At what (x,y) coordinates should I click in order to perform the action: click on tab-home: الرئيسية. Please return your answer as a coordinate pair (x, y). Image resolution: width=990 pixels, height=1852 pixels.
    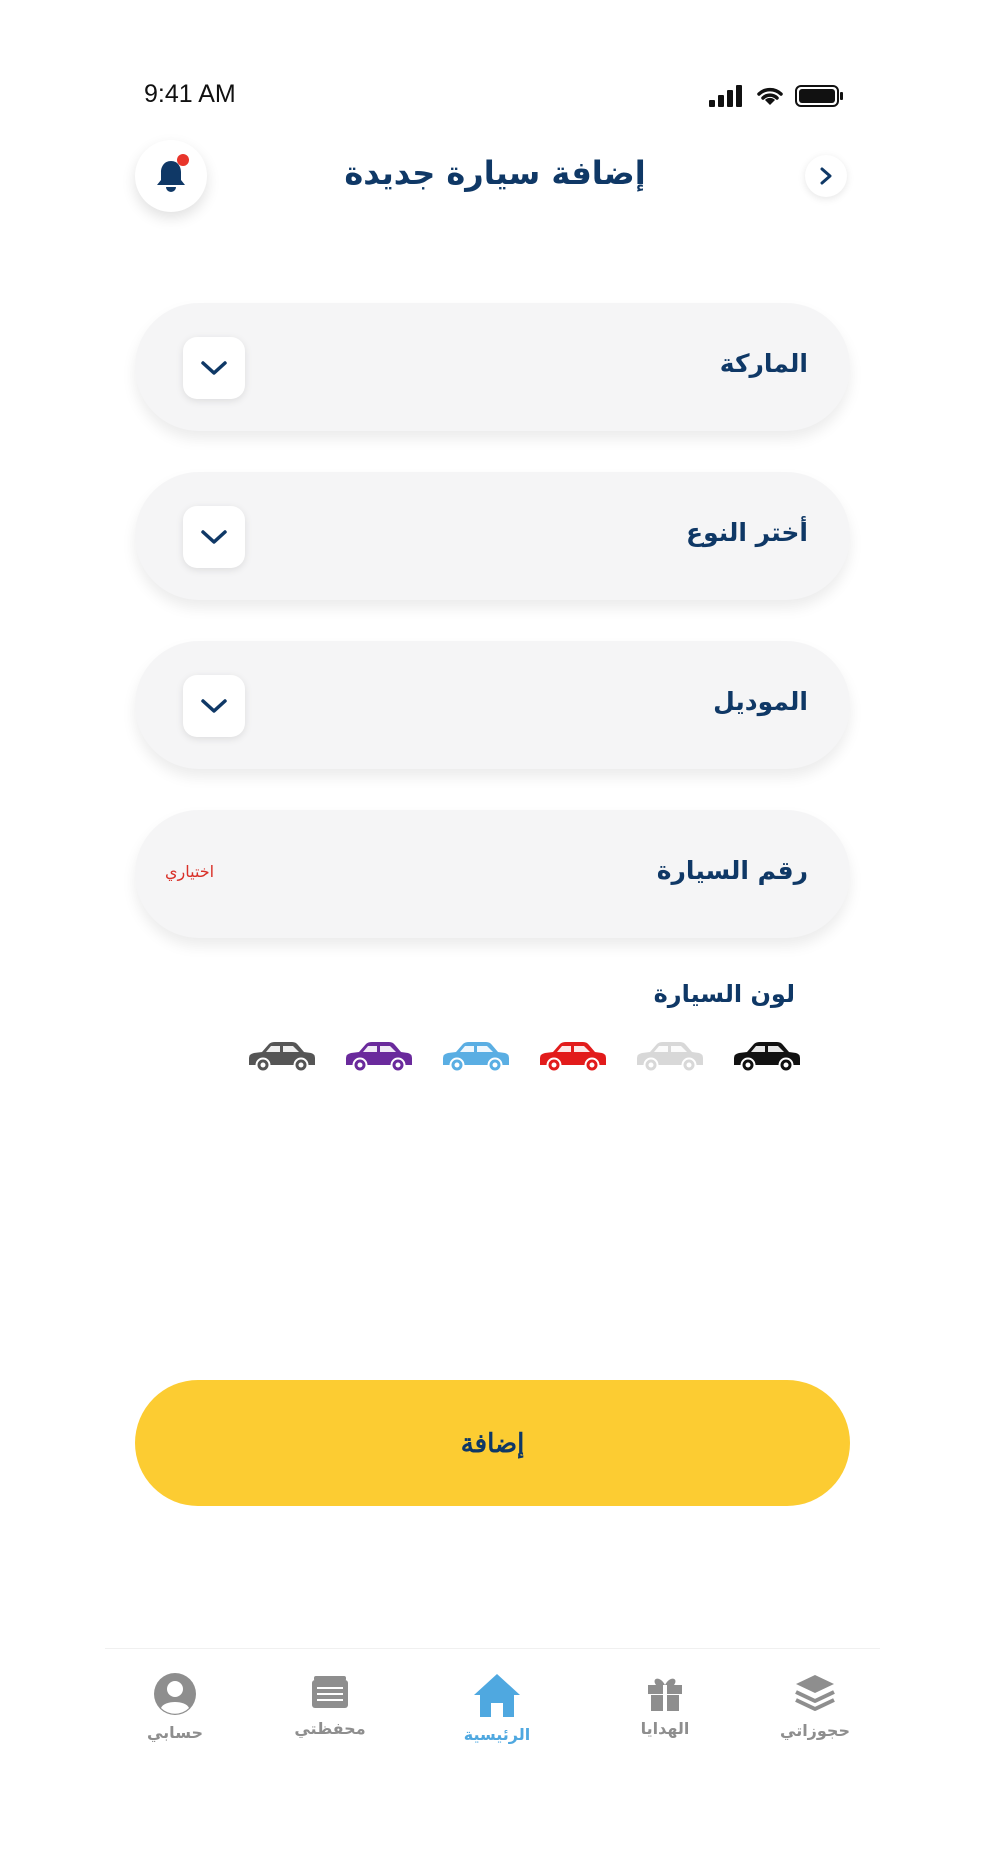
    Looking at the image, I should click on (497, 1707).